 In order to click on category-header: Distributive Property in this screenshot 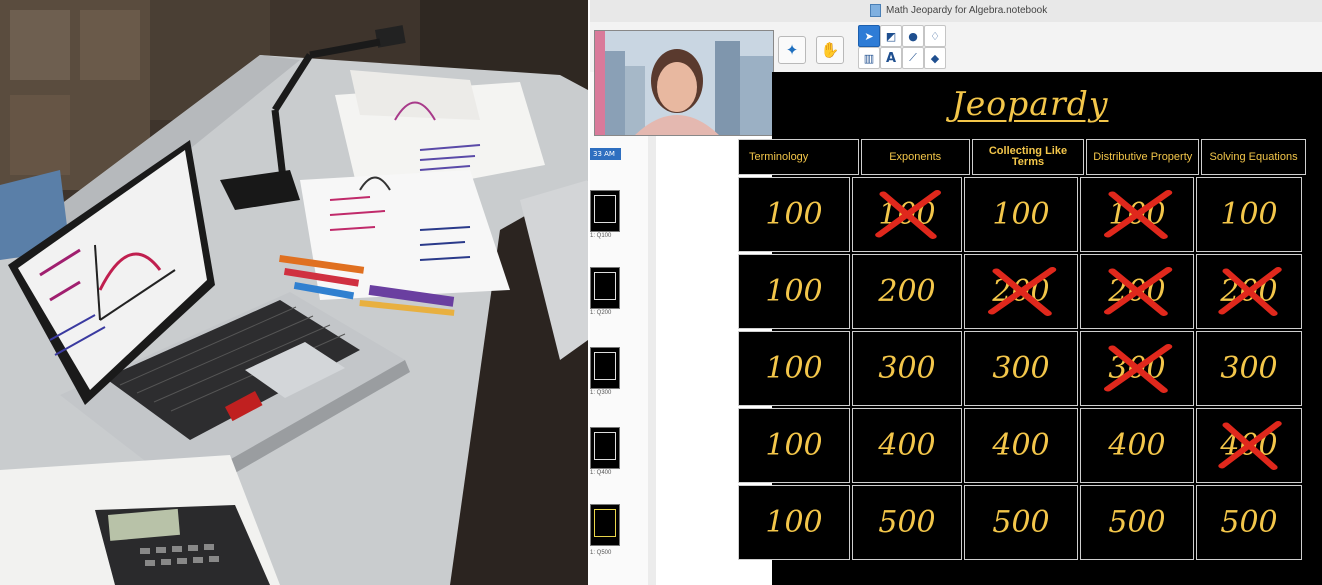, I will do `click(1143, 157)`.